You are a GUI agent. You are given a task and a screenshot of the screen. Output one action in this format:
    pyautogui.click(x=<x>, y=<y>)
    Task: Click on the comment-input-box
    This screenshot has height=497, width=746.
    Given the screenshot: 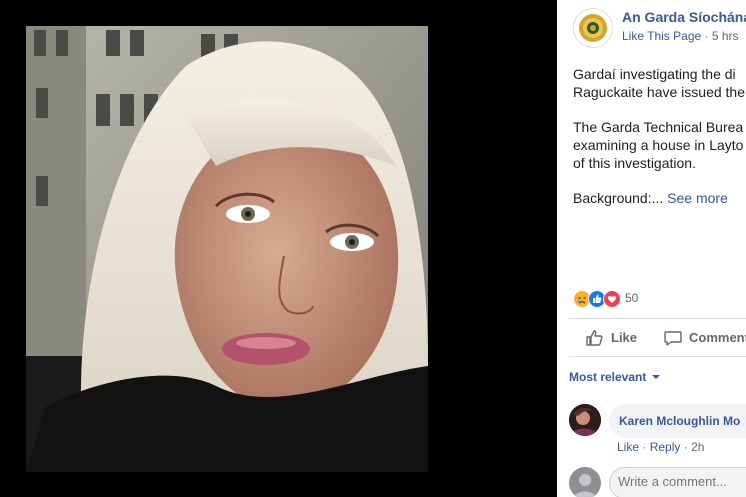 What is the action you would take?
    pyautogui.click(x=677, y=482)
    